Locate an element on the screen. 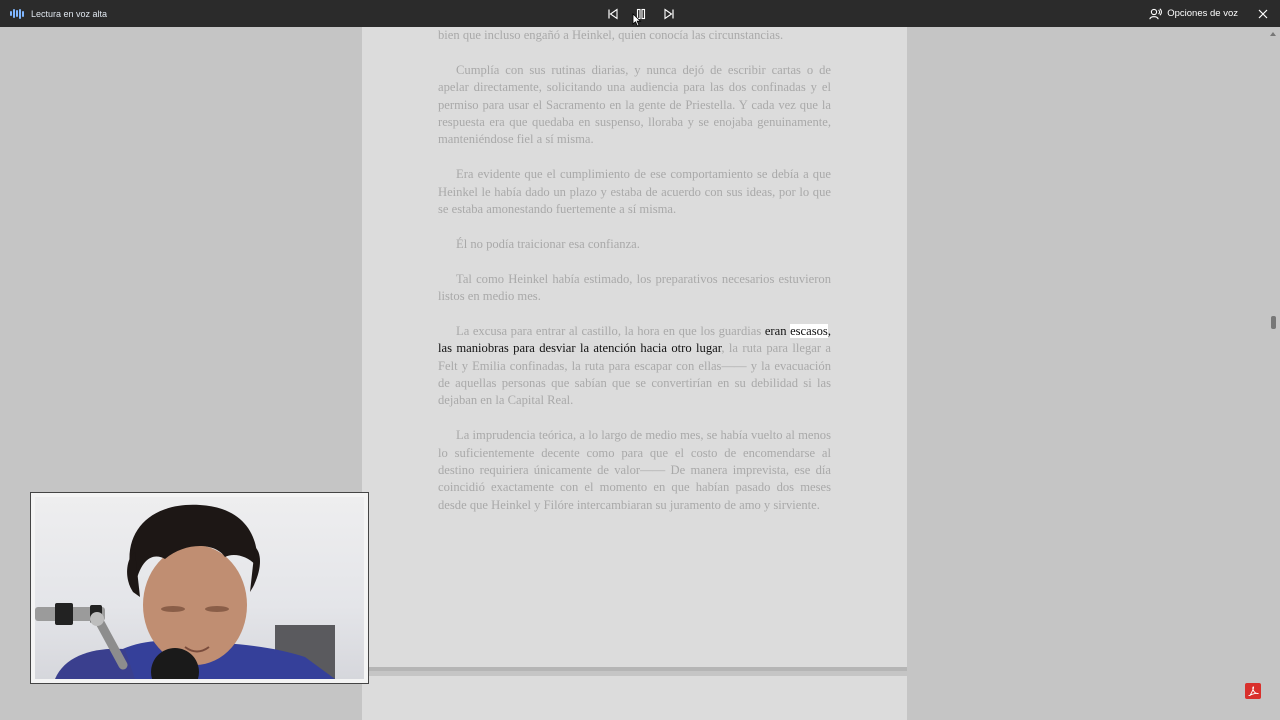 The width and height of the screenshot is (1280, 720). next-icon is located at coordinates (669, 13).